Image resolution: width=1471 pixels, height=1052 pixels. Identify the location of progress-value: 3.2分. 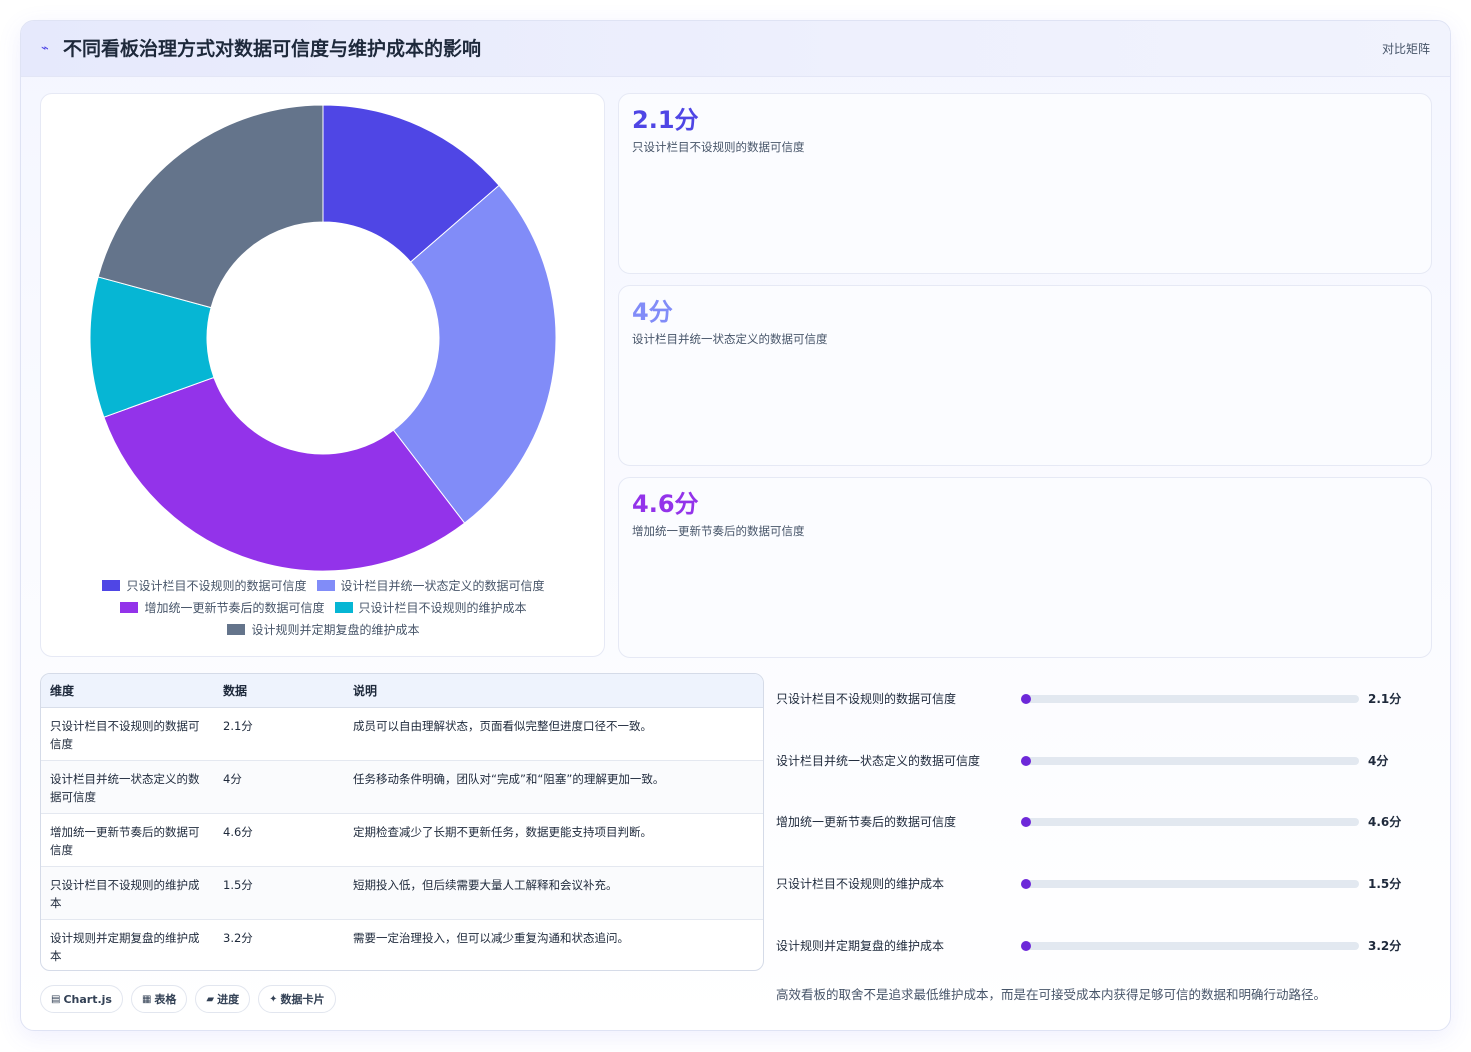
(1385, 946).